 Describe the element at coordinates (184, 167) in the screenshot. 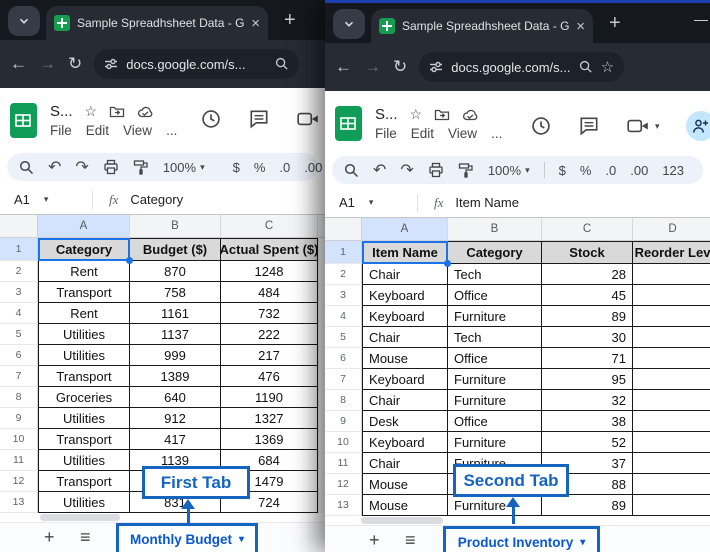

I see `zoom-select: 100% ▾` at that location.